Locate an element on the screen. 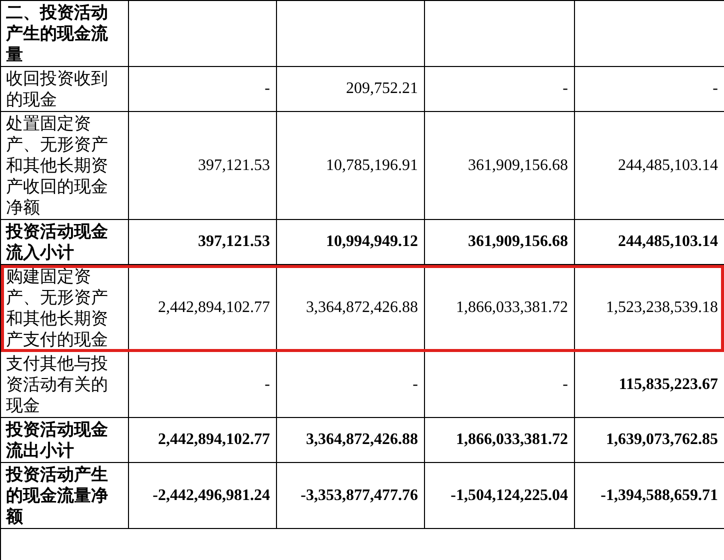  table-cell: -1,394,588,659.71 is located at coordinates (649, 496).